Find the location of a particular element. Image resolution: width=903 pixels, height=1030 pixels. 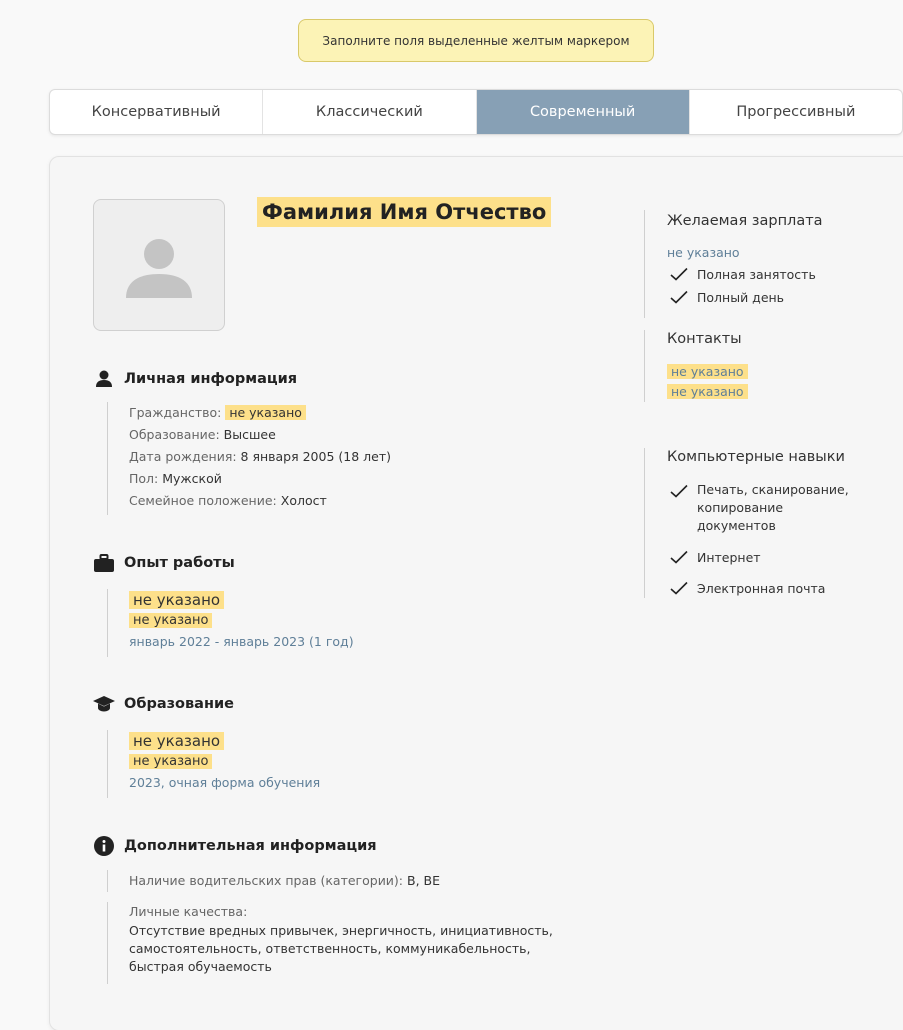

employment-item: Полная занятость is located at coordinates (742, 274).